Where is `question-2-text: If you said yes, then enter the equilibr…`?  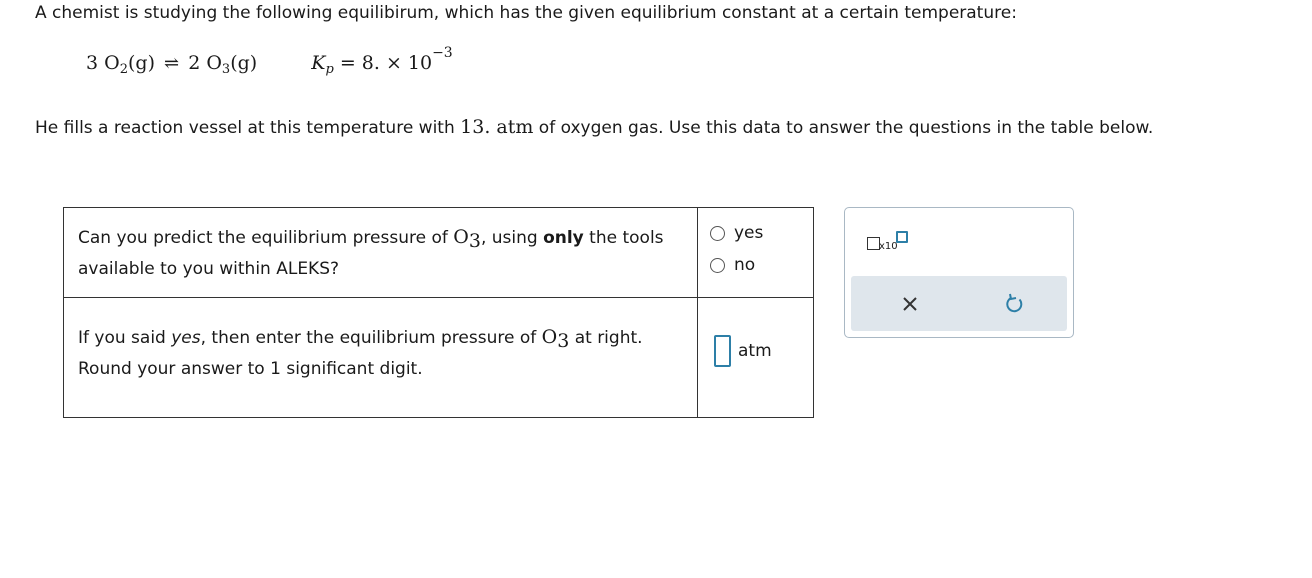
question-2-text: If you said yes, then enter the equilibr… is located at coordinates (380, 357).